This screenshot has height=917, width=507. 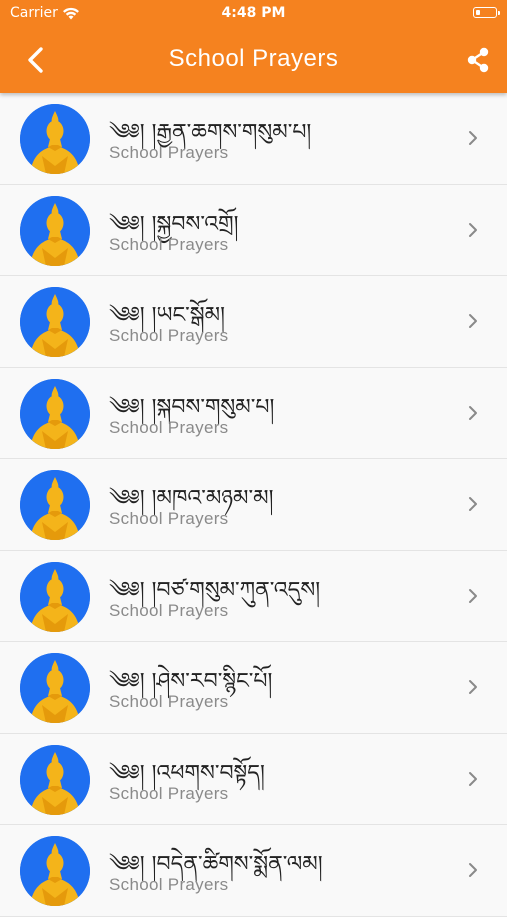 What do you see at coordinates (253, 871) in the screenshot?
I see `list-item: ༄༅། །བདེན་ཚིགས་སྨོན་ལམ། School Prayers` at bounding box center [253, 871].